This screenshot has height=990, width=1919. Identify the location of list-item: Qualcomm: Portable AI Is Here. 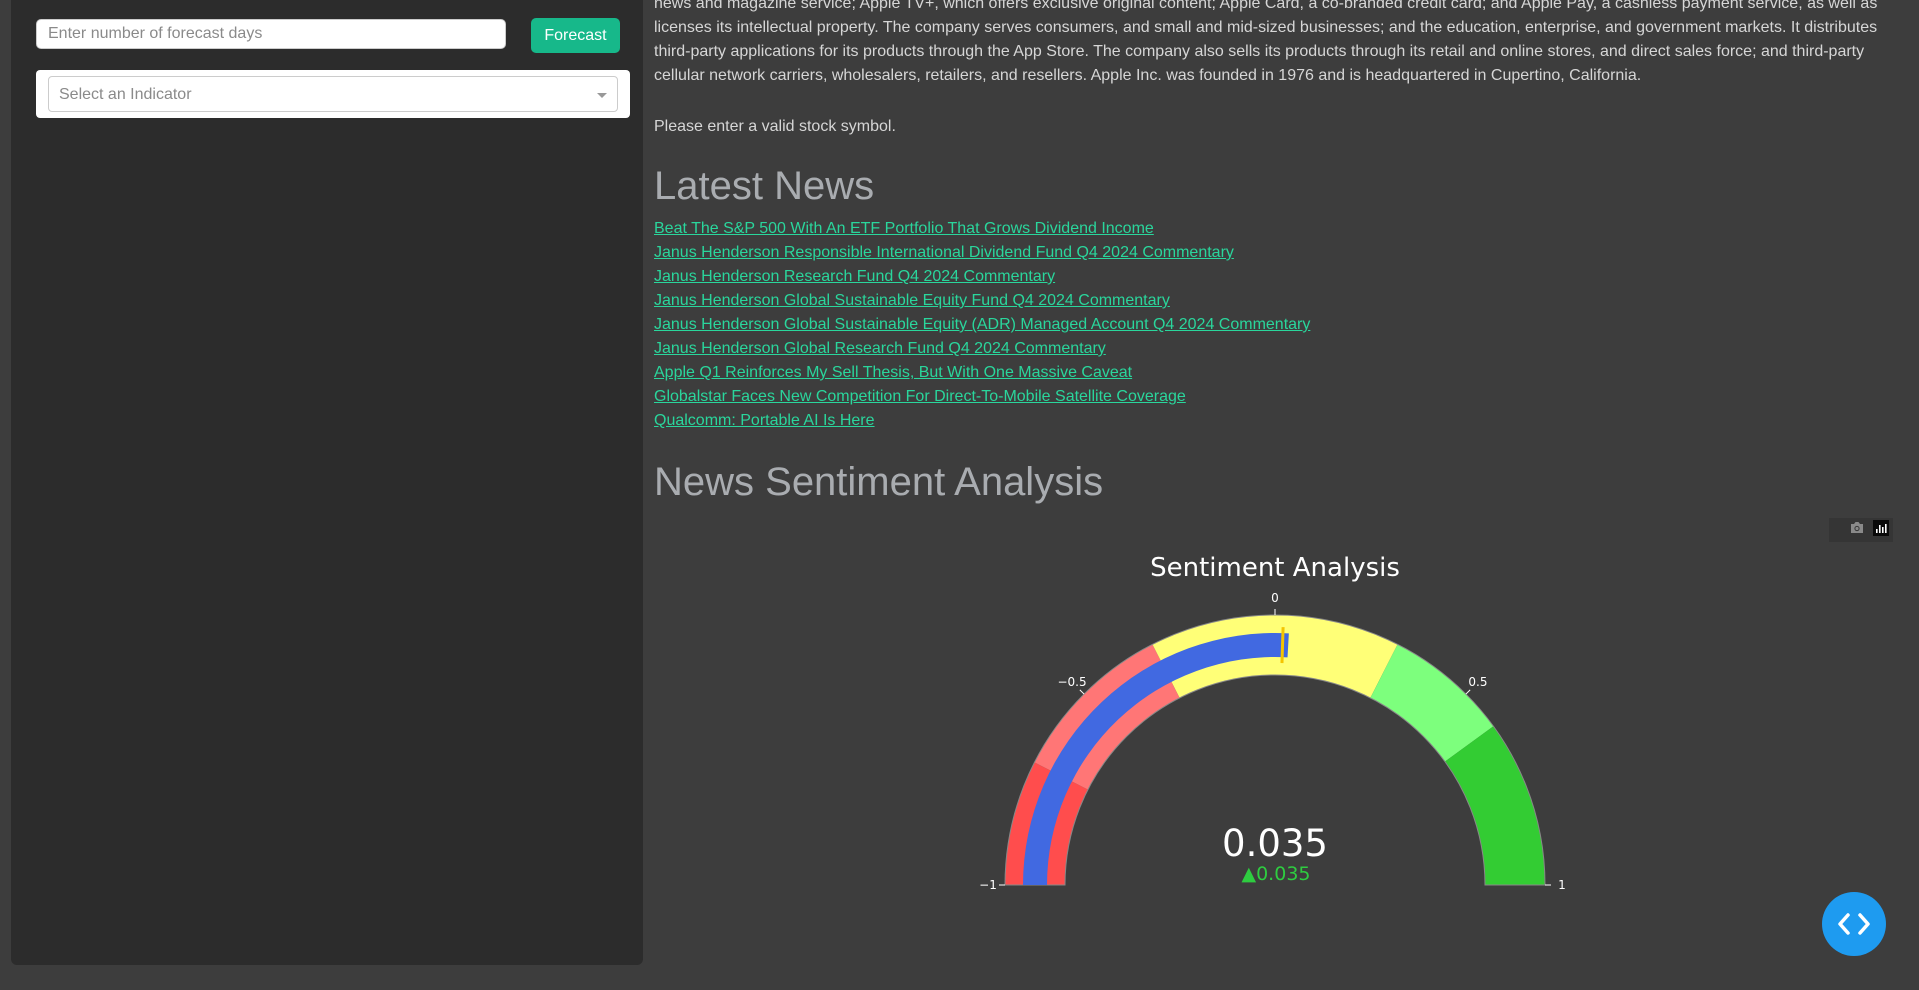
(982, 424).